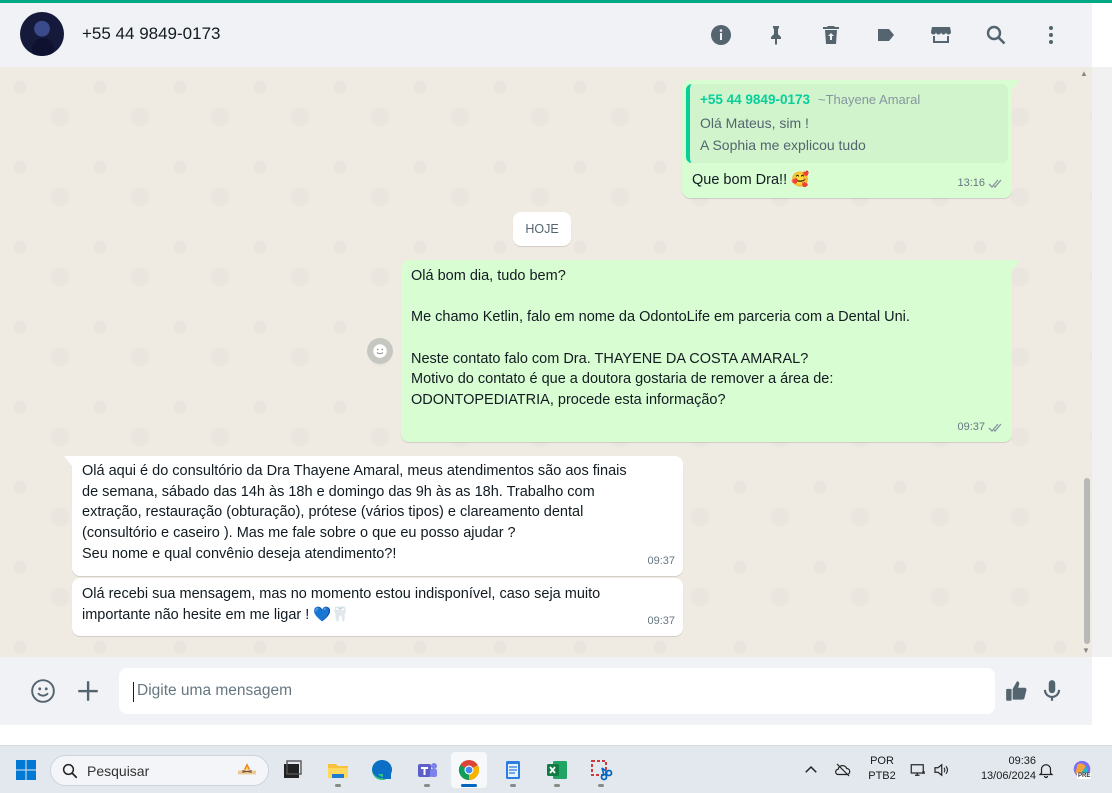 This screenshot has height=793, width=1112. I want to click on plus-icon, so click(88, 691).